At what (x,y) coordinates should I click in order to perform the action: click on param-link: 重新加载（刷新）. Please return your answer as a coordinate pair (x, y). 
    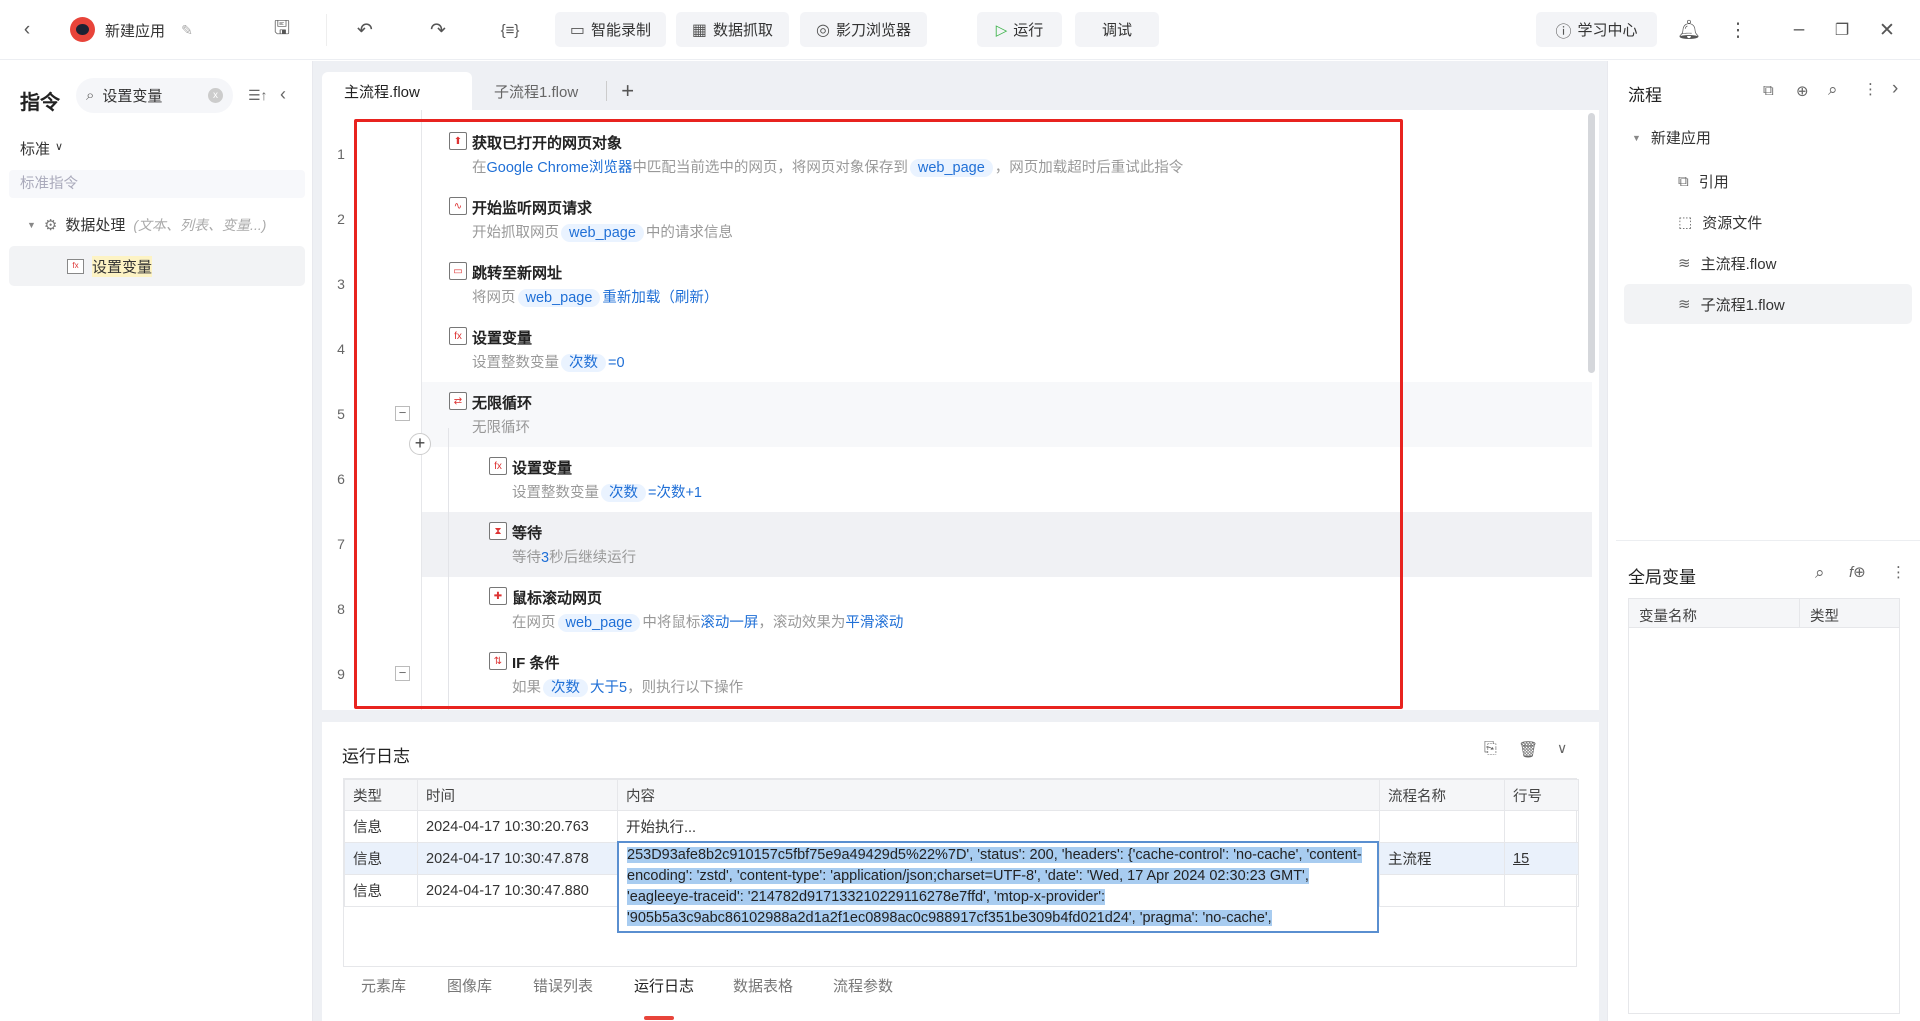
    Looking at the image, I should click on (660, 298).